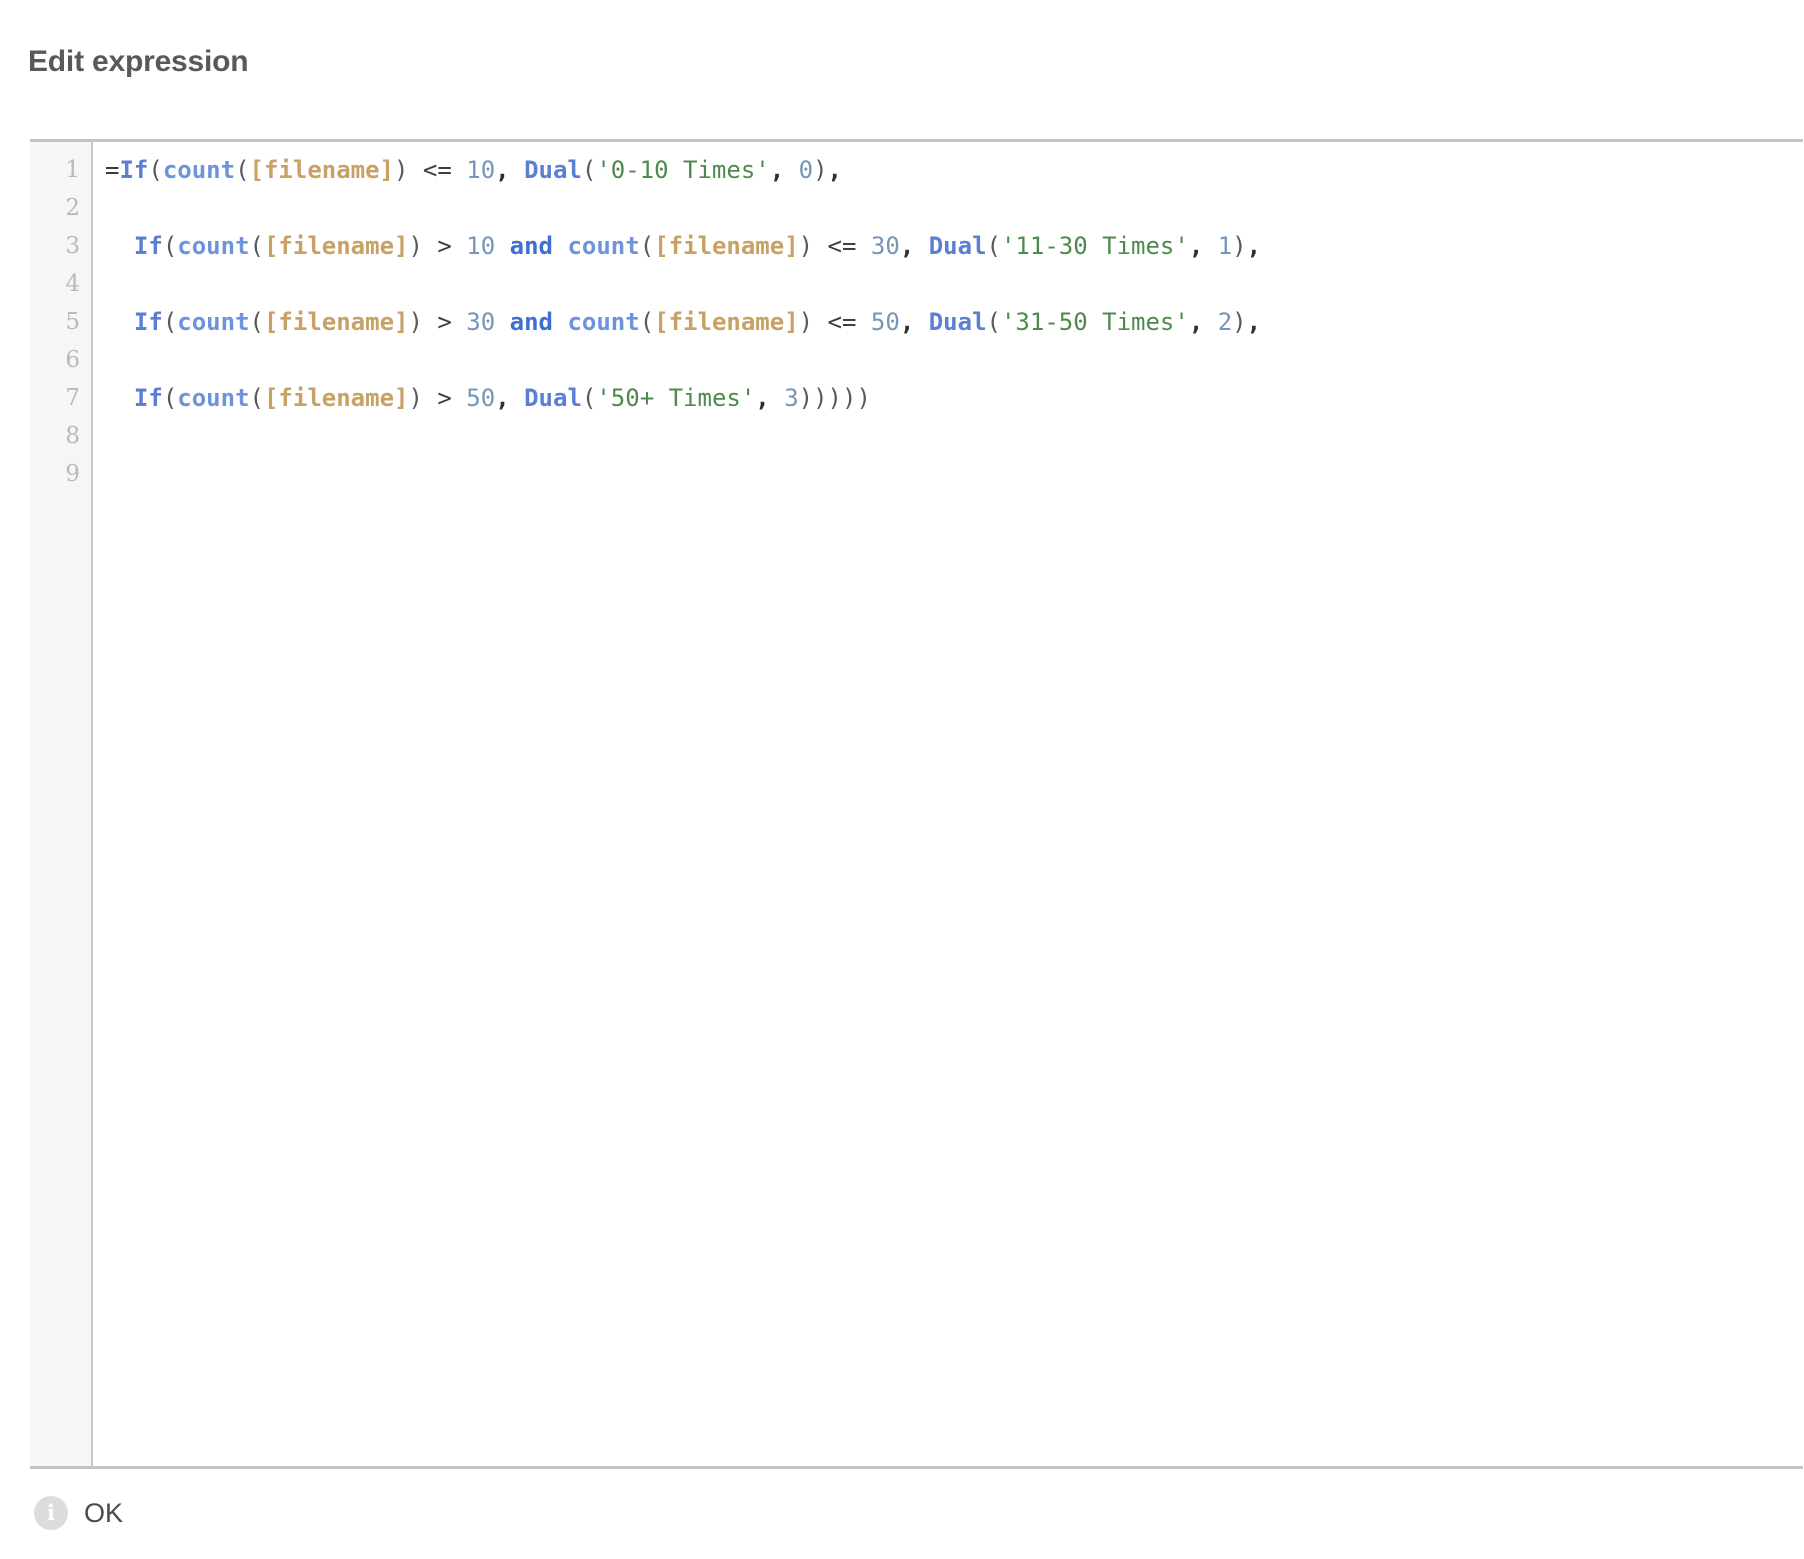 The height and width of the screenshot is (1559, 1804). Describe the element at coordinates (72, 360) in the screenshot. I see `line-number: 6` at that location.